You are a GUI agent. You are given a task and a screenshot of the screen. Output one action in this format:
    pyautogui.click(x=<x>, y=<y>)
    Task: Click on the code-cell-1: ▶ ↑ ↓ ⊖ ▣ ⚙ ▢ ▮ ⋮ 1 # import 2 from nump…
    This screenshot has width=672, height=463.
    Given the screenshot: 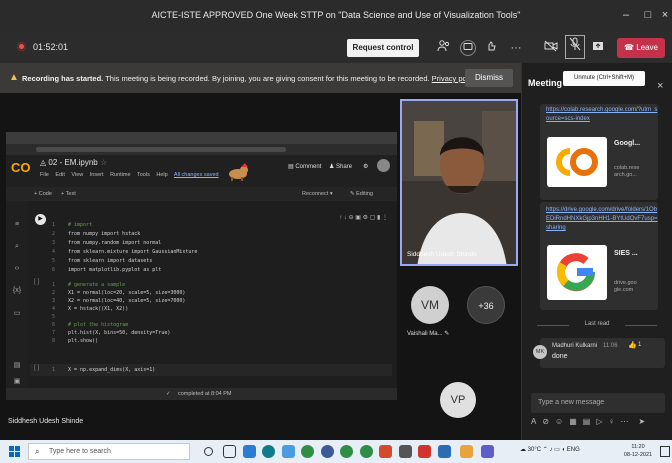 What is the action you would take?
    pyautogui.click(x=211, y=247)
    